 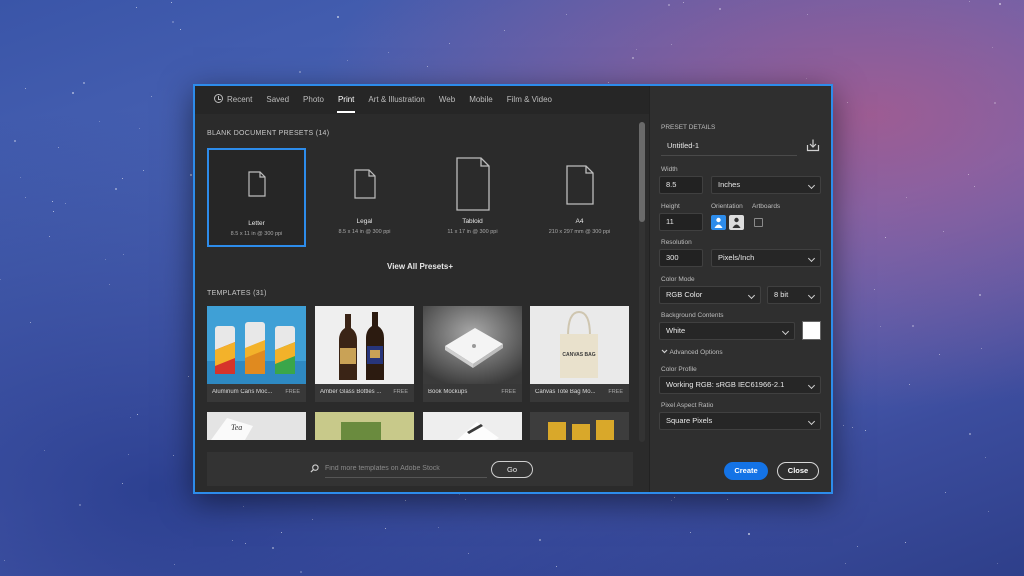 I want to click on preset-name: Letter, so click(x=256, y=223).